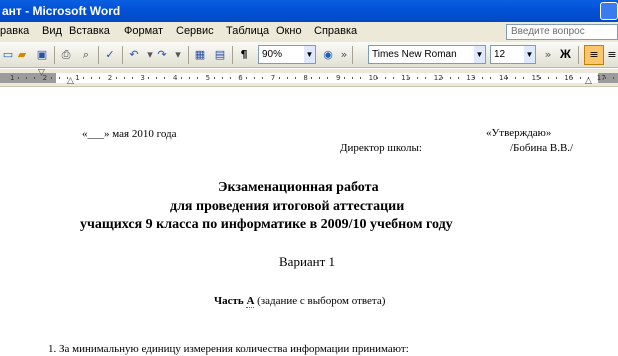 This screenshot has height=356, width=618. Describe the element at coordinates (178, 55) in the screenshot. I see `redo-dropdown-icon: ▾` at that location.